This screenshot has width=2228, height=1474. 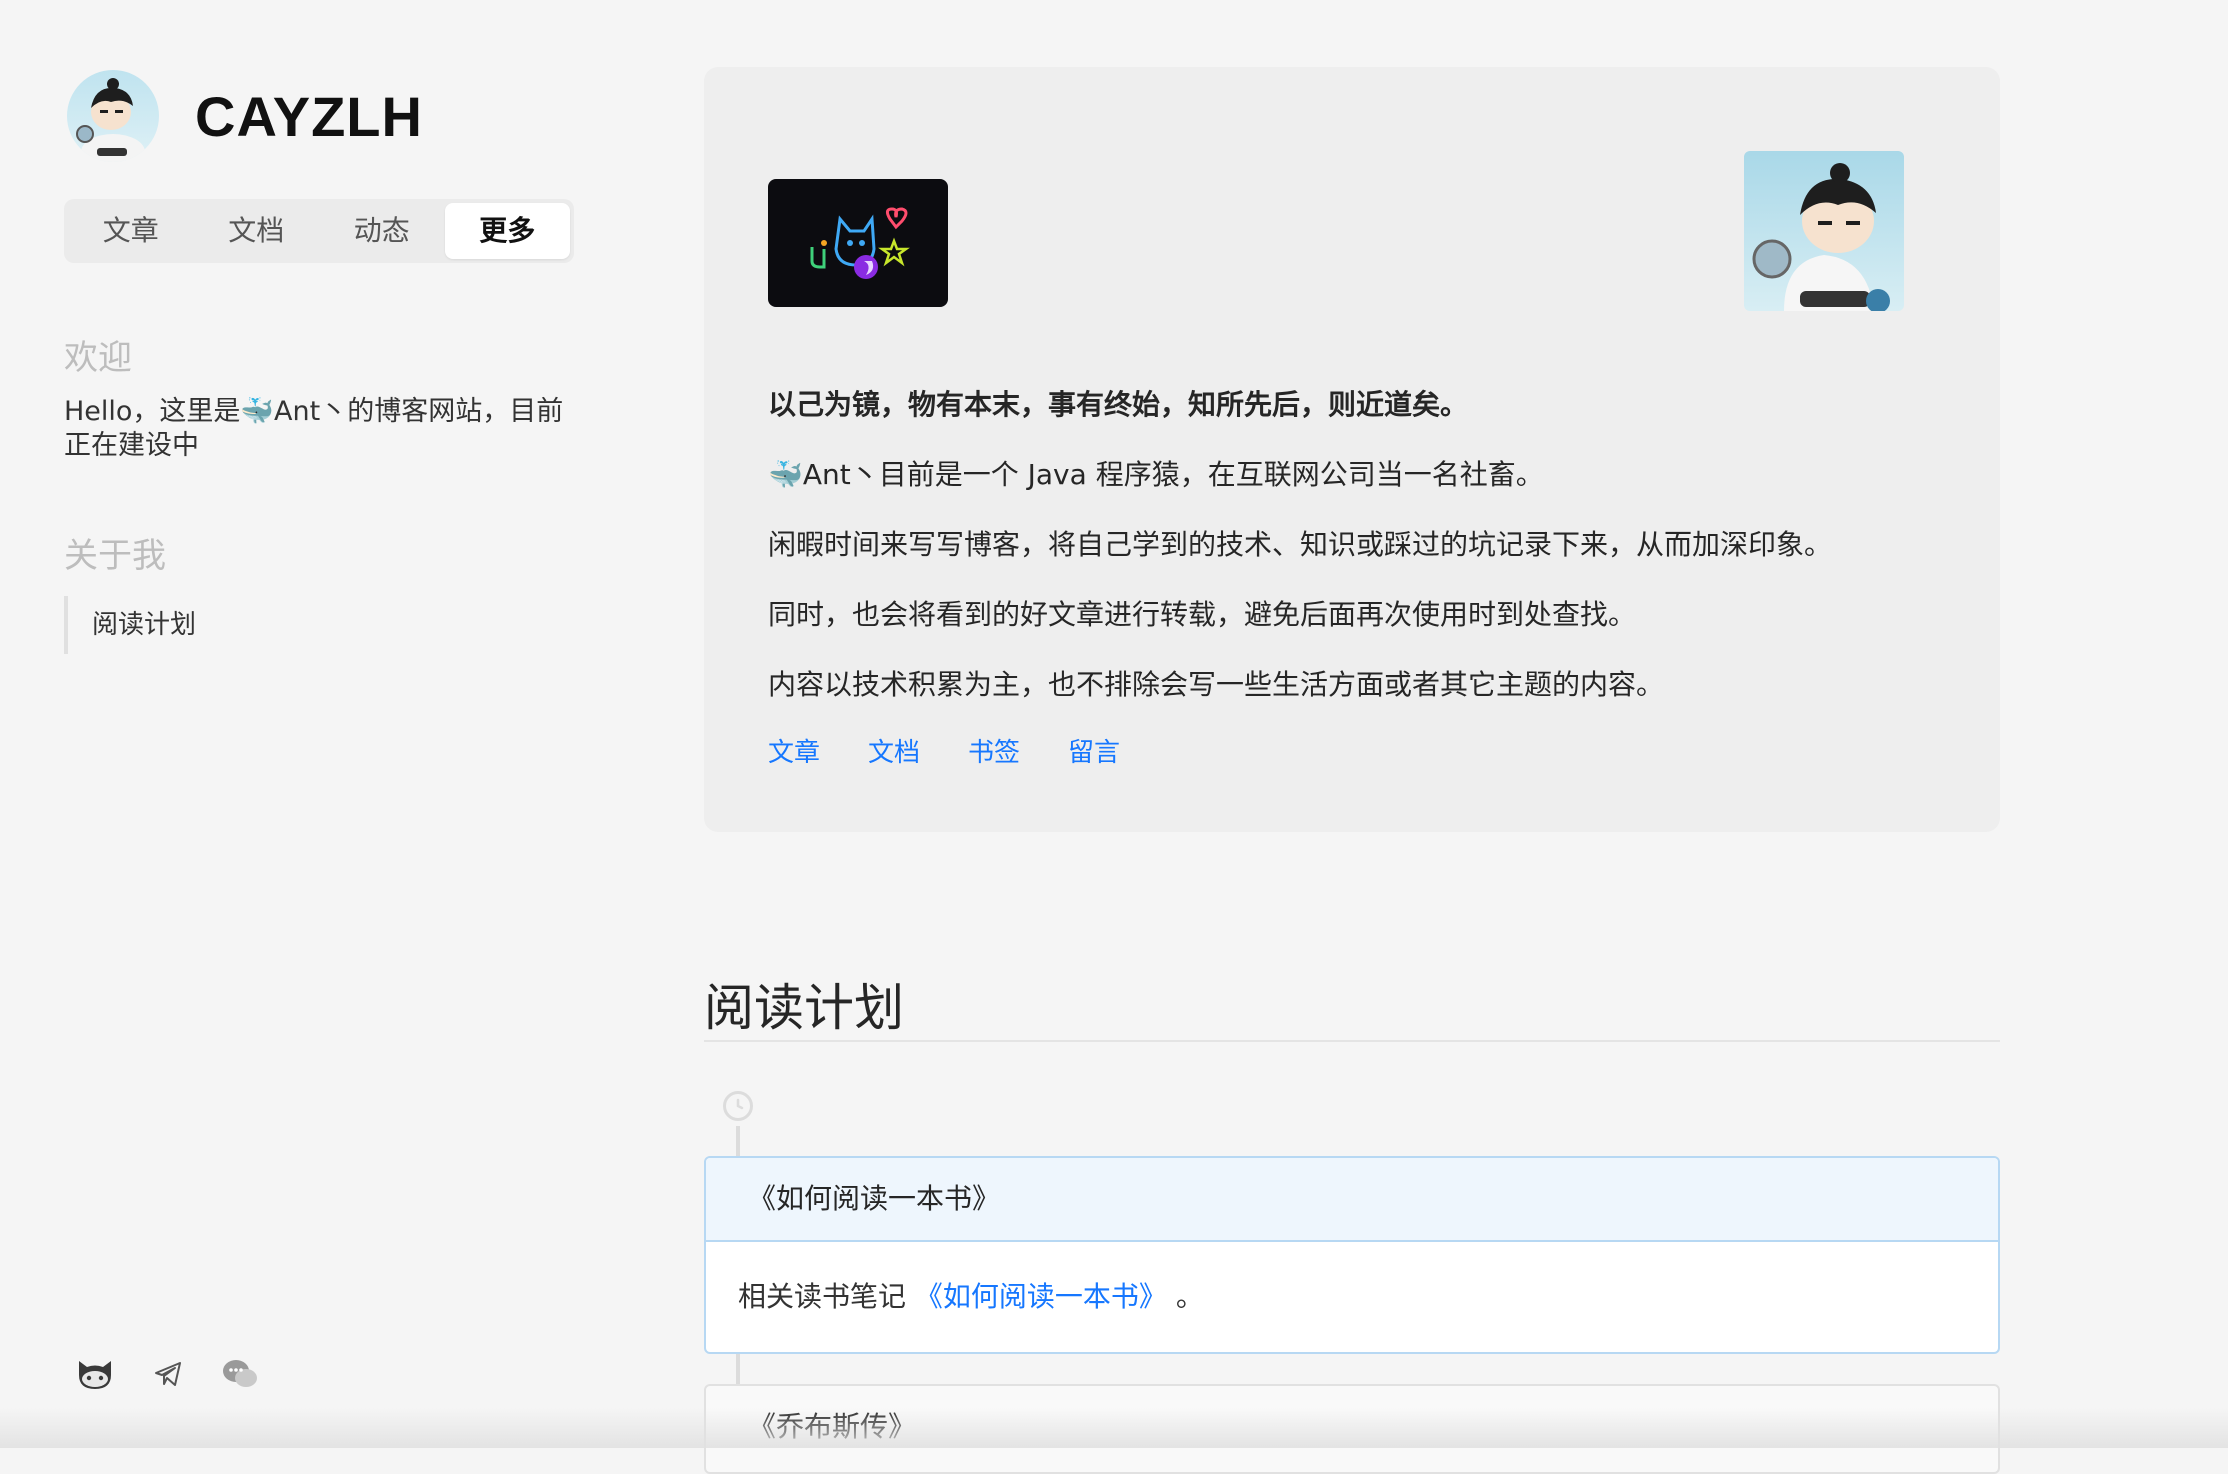 I want to click on clock-icon, so click(x=738, y=1106).